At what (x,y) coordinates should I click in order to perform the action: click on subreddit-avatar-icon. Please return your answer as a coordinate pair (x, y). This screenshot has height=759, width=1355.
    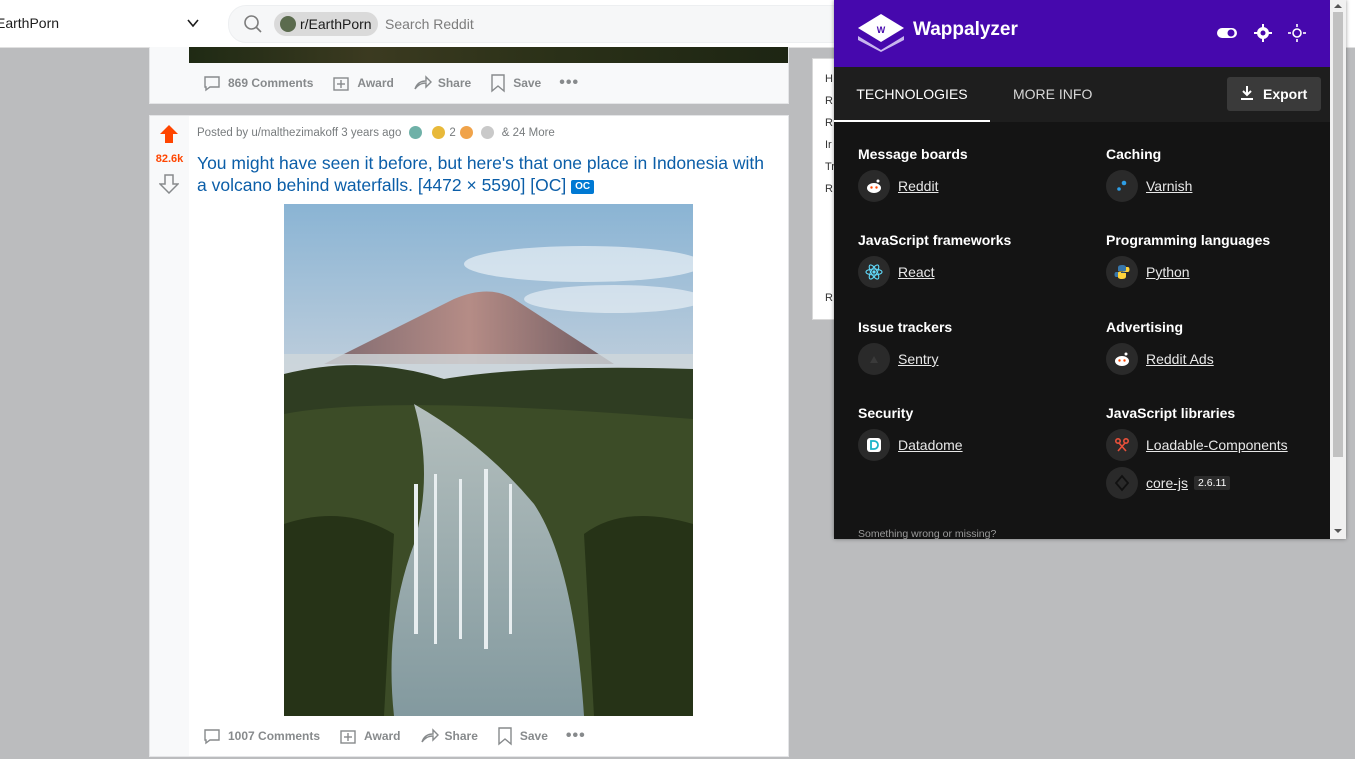
    Looking at the image, I should click on (288, 24).